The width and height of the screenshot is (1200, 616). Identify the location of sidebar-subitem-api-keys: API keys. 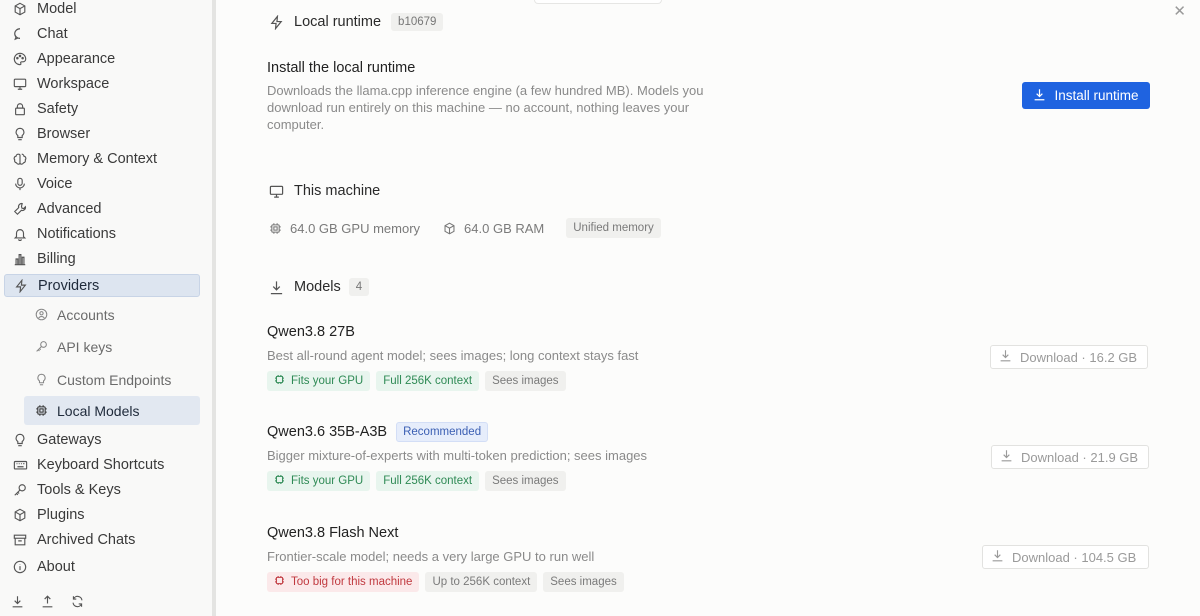
(112, 346).